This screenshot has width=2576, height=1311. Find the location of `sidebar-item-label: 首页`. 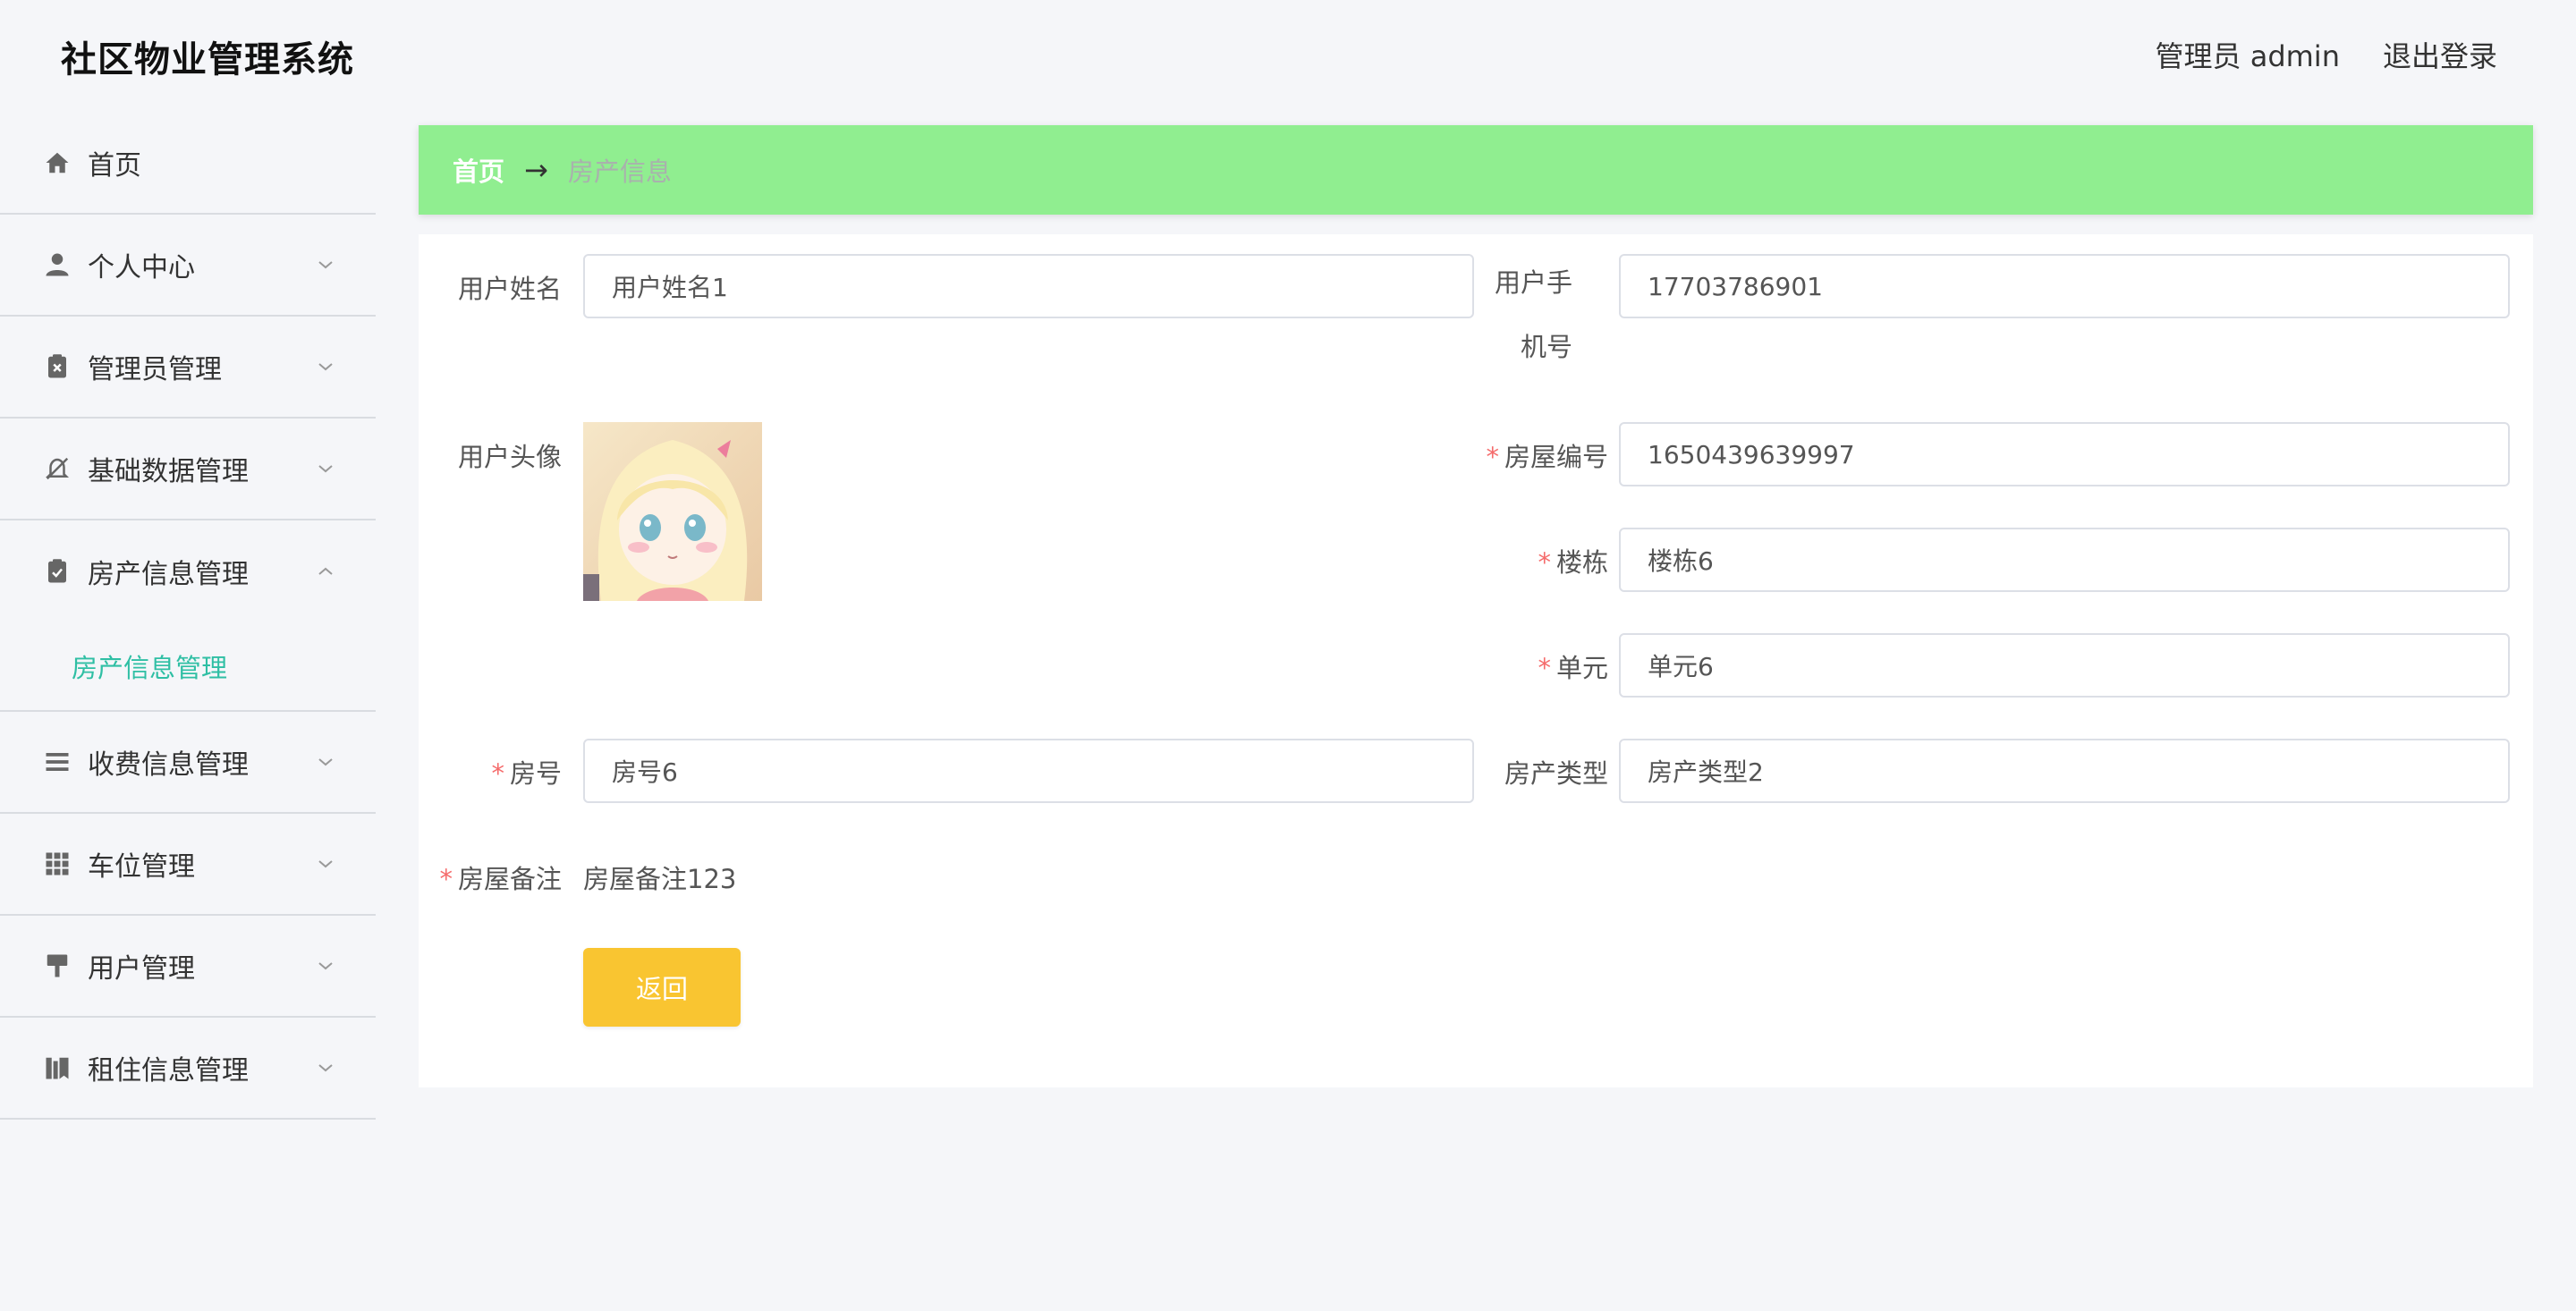

sidebar-item-label: 首页 is located at coordinates (114, 166).